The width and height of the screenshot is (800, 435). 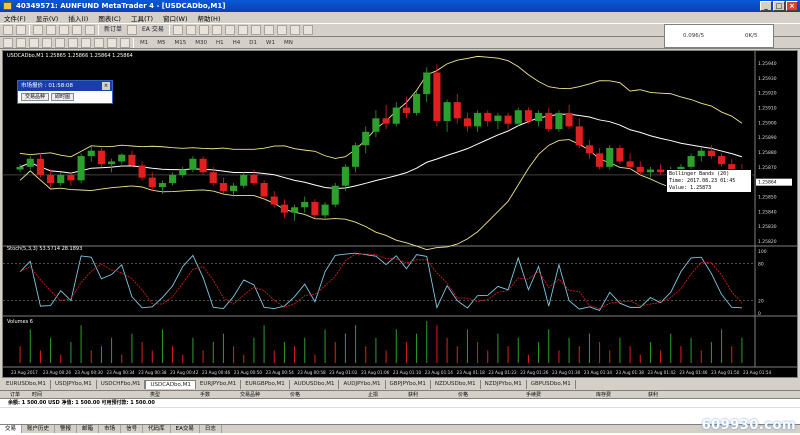 What do you see at coordinates (237, 43) in the screenshot?
I see `timeframe-h4: H4` at bounding box center [237, 43].